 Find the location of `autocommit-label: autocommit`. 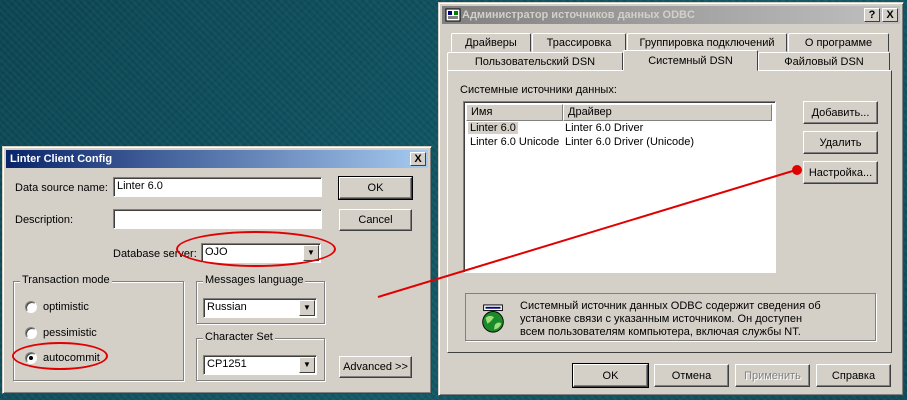

autocommit-label: autocommit is located at coordinates (71, 358).